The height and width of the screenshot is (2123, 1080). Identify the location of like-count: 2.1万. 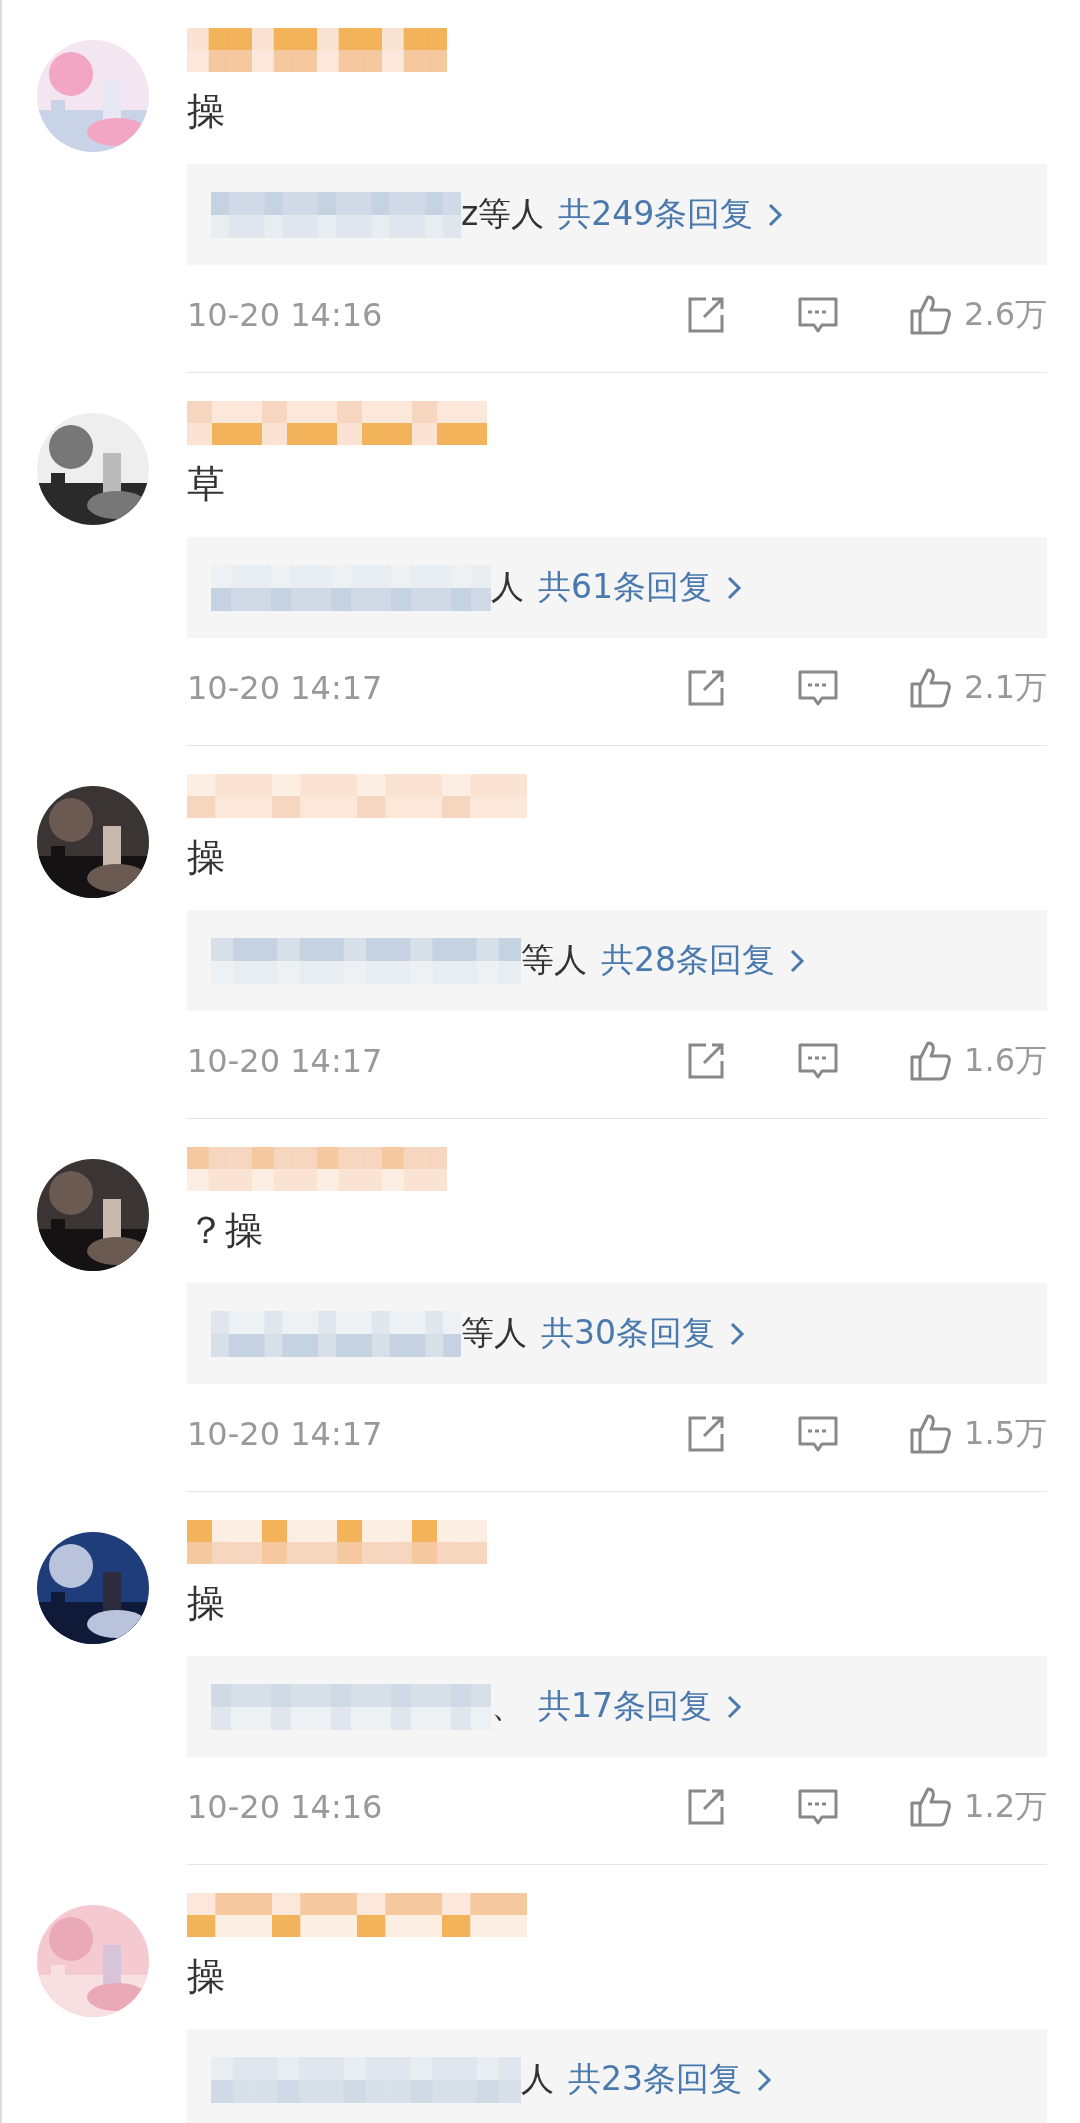
(1005, 687).